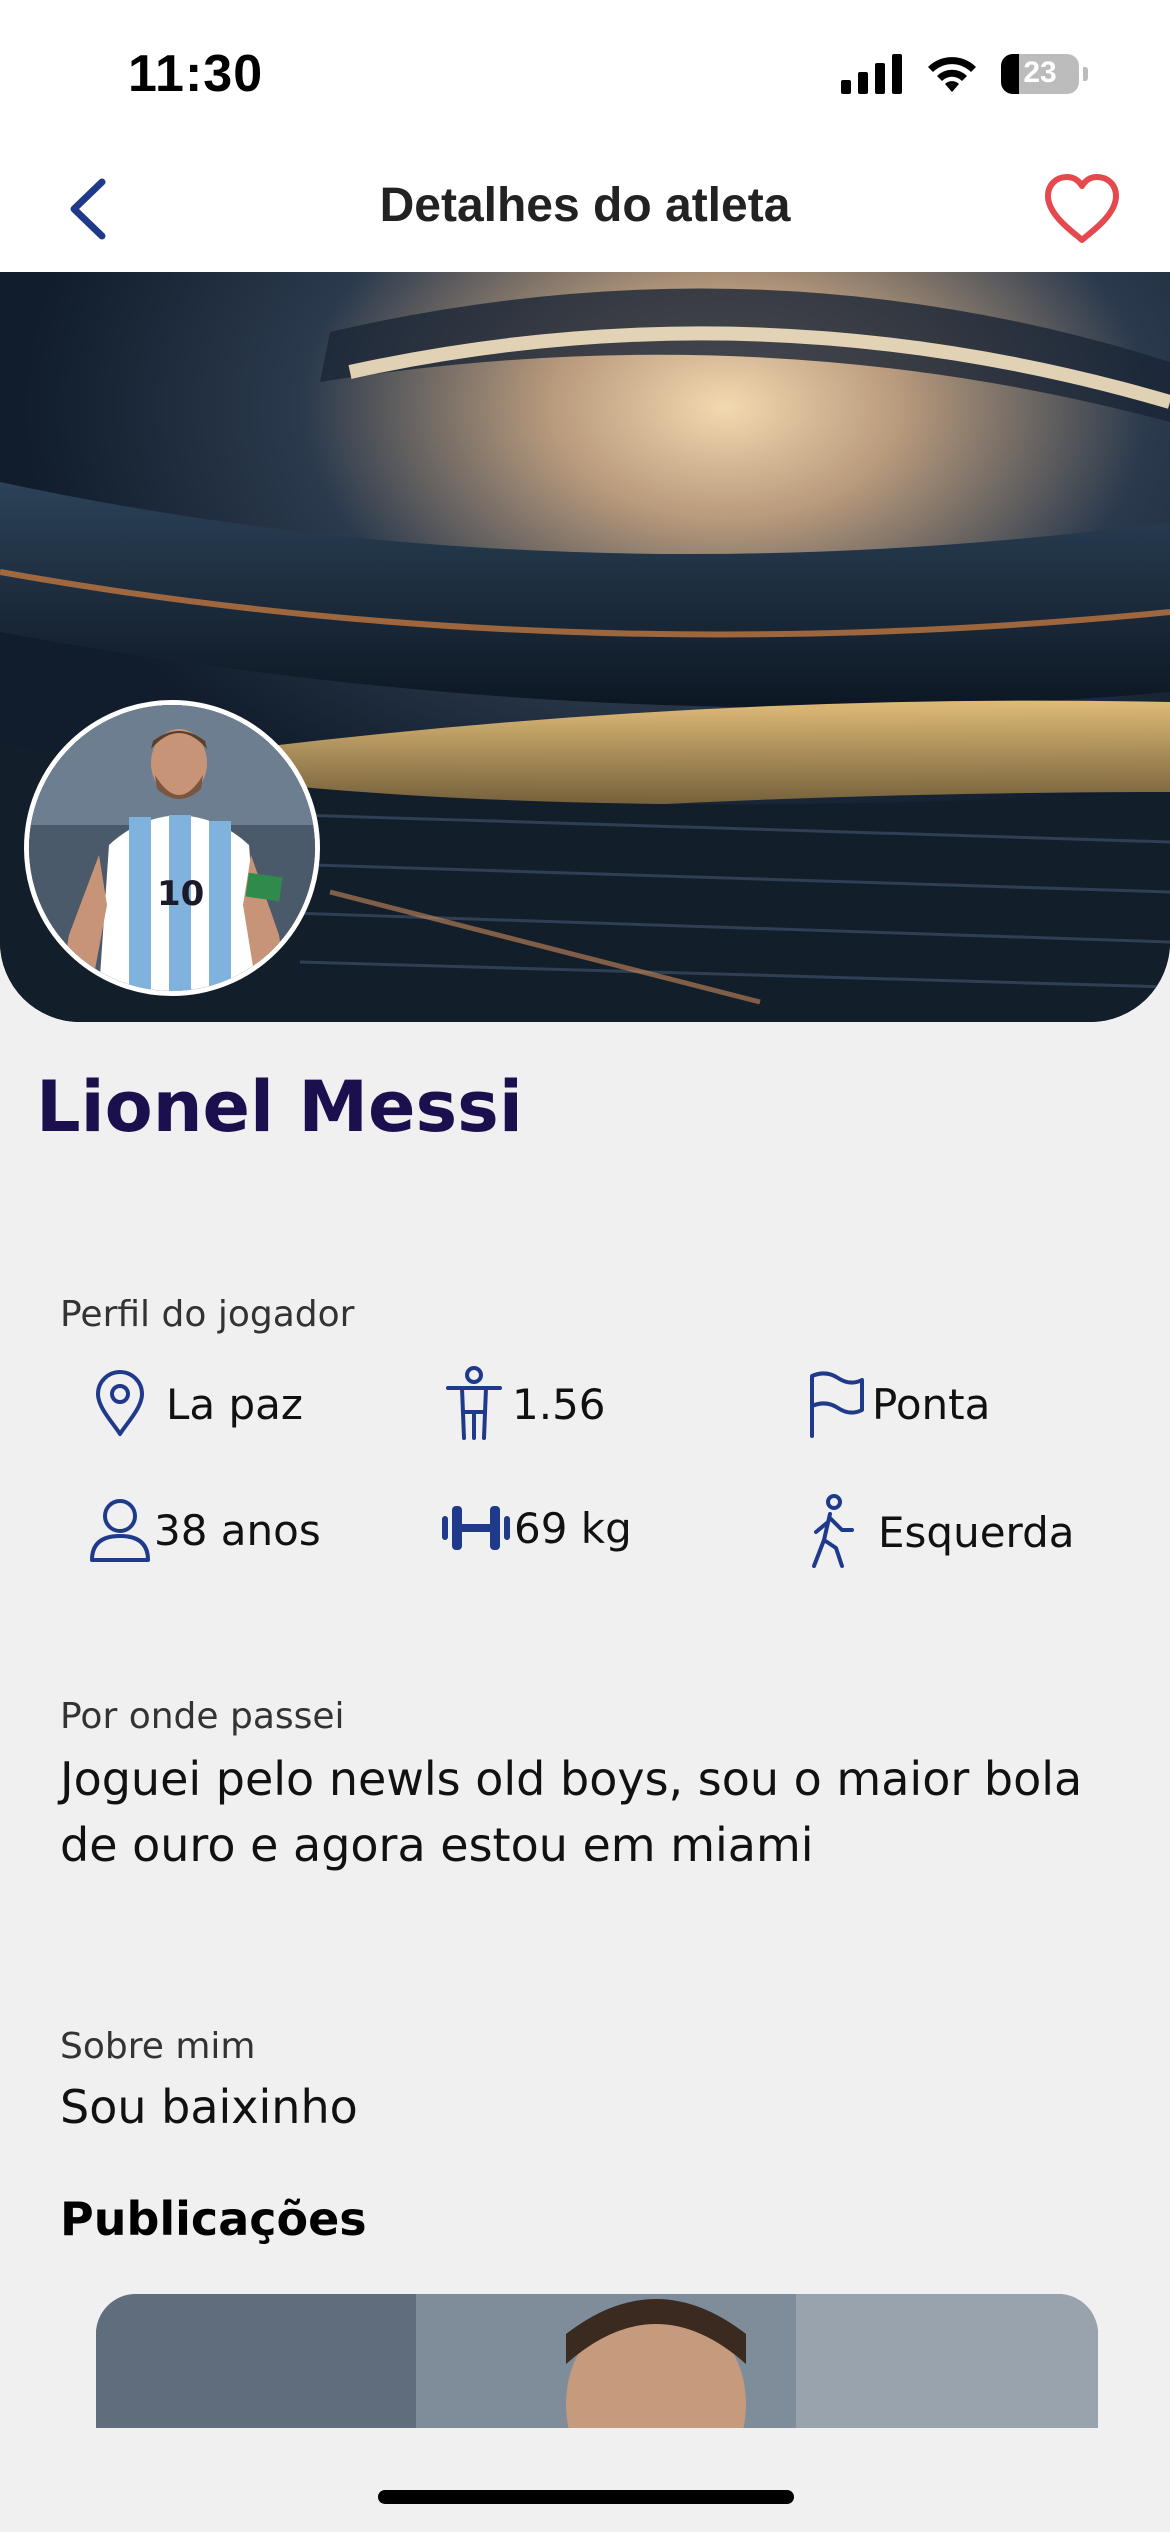 The image size is (1170, 2532). I want to click on profile-weight: 69 kg, so click(536, 1528).